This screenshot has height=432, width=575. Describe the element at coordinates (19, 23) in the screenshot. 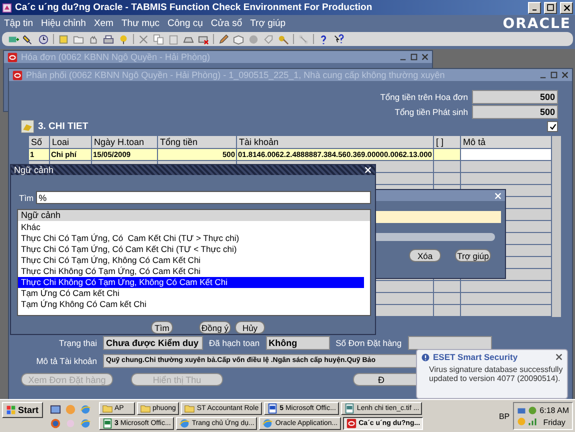

I see `menu-item: Tập tin` at that location.